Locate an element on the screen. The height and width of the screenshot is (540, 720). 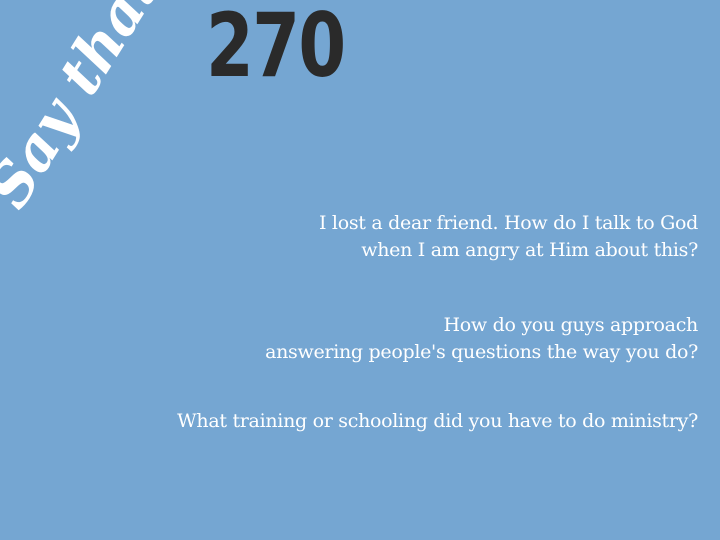
question-2-line-1: How do you guys approach is located at coordinates (570, 325).